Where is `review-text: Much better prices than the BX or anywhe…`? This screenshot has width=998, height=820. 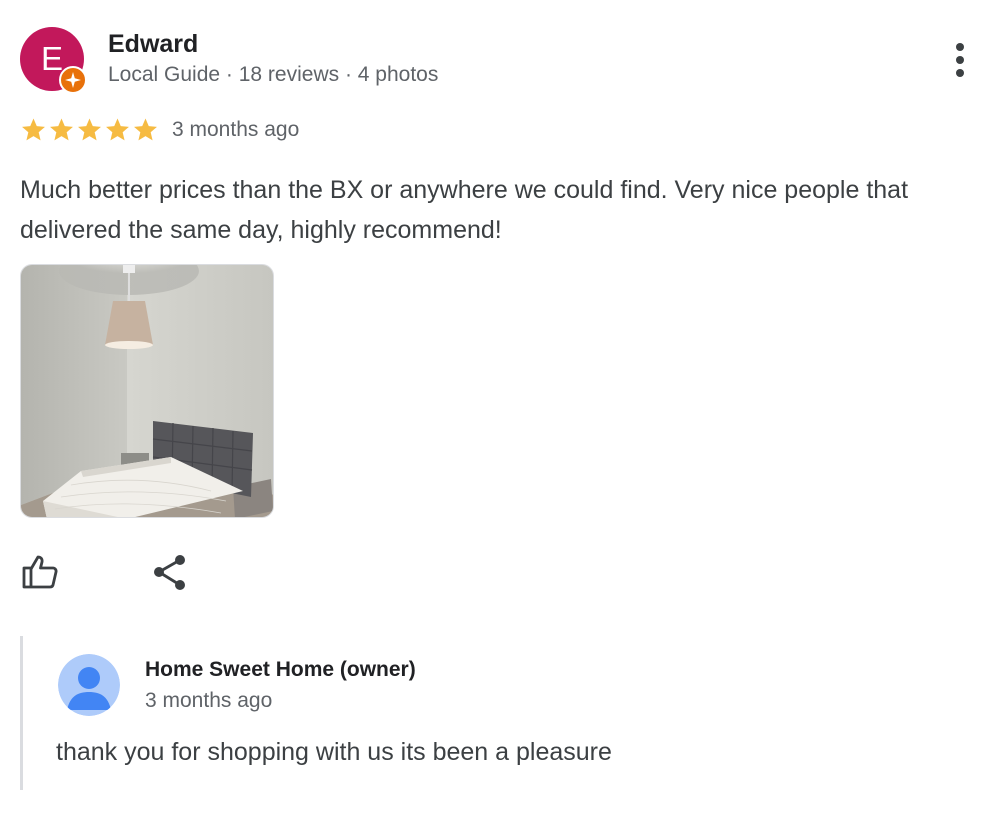
review-text: Much better prices than the BX or anywhe… is located at coordinates (464, 210).